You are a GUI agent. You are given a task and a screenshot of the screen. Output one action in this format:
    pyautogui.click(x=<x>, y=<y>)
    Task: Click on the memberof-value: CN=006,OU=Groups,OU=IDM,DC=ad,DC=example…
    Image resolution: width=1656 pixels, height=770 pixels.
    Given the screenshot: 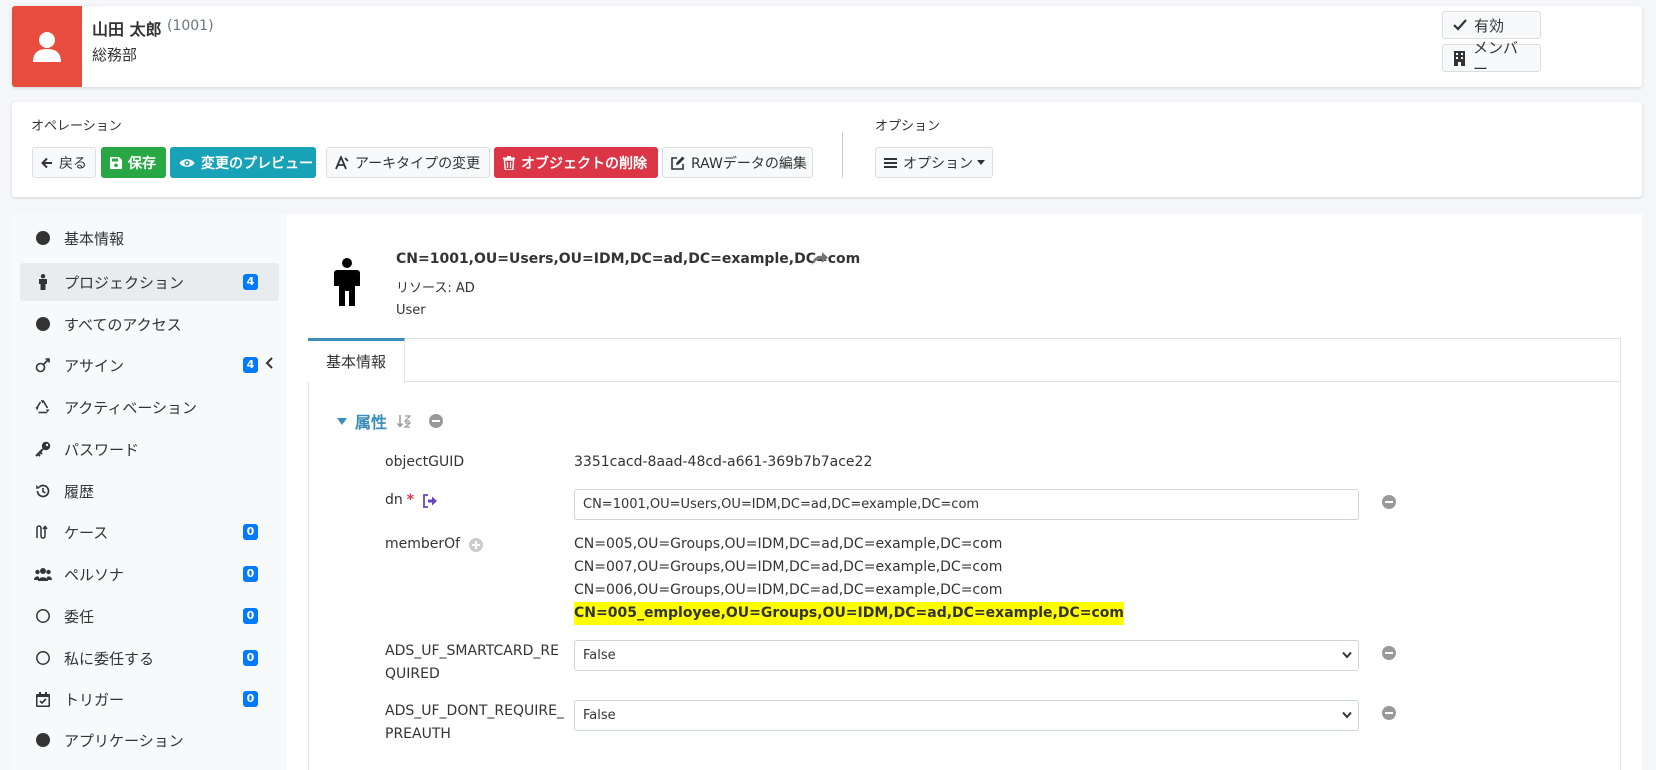 What is the action you would take?
    pyautogui.click(x=788, y=590)
    